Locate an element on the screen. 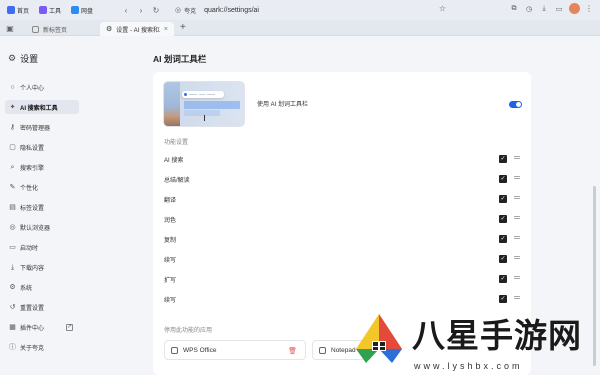 The image size is (600, 375). reset-icon: ↺ is located at coordinates (12, 307).